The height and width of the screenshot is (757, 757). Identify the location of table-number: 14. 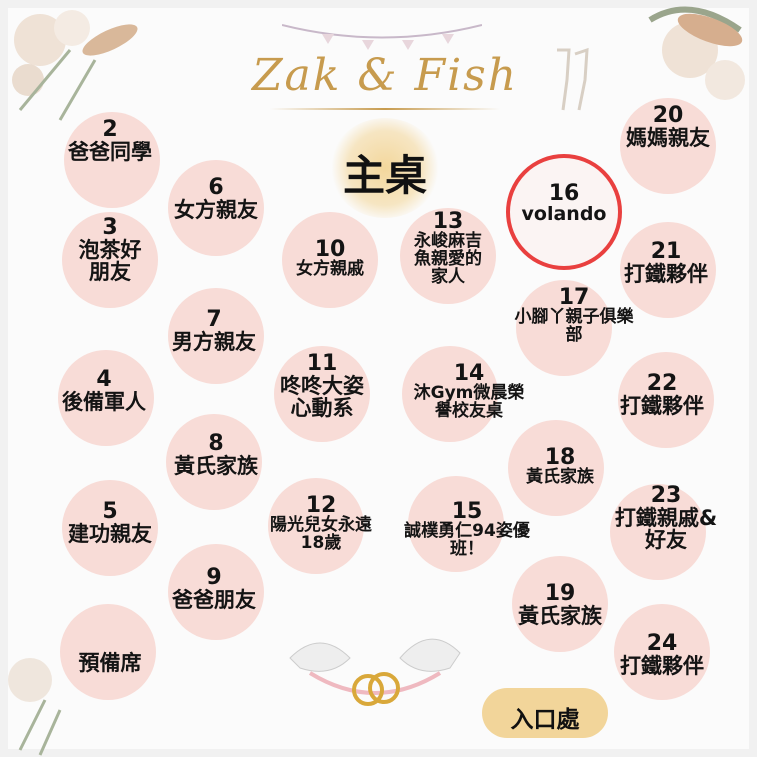
(469, 373).